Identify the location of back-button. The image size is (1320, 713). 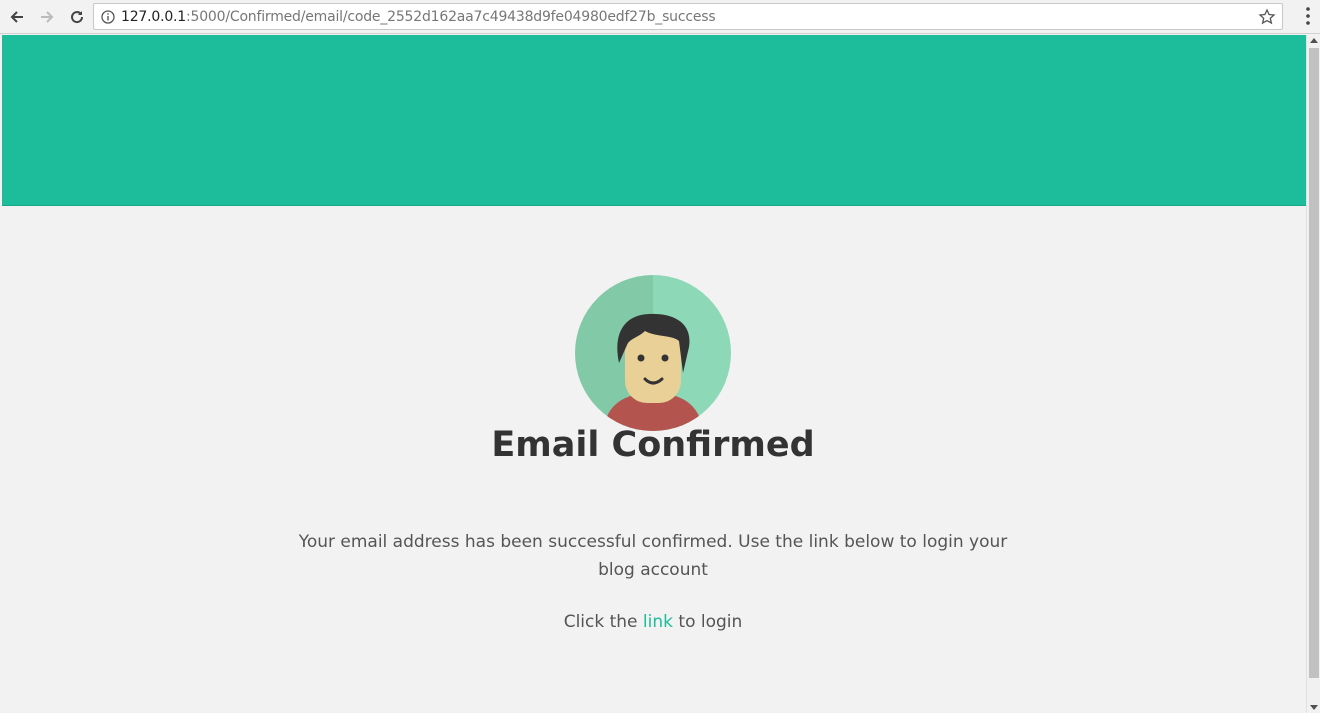
(17, 17).